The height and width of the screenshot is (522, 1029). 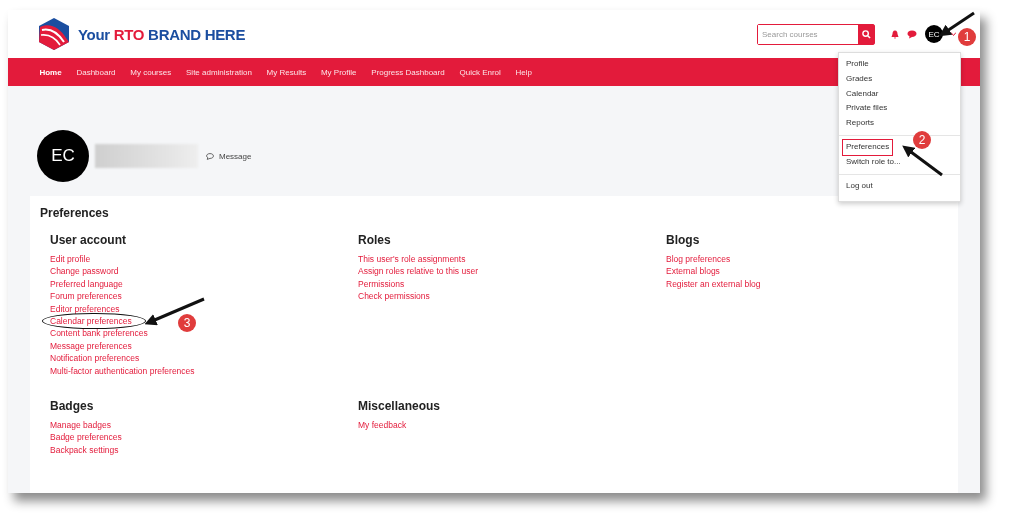 What do you see at coordinates (480, 72) in the screenshot?
I see `nav-link: Quick Enrol` at bounding box center [480, 72].